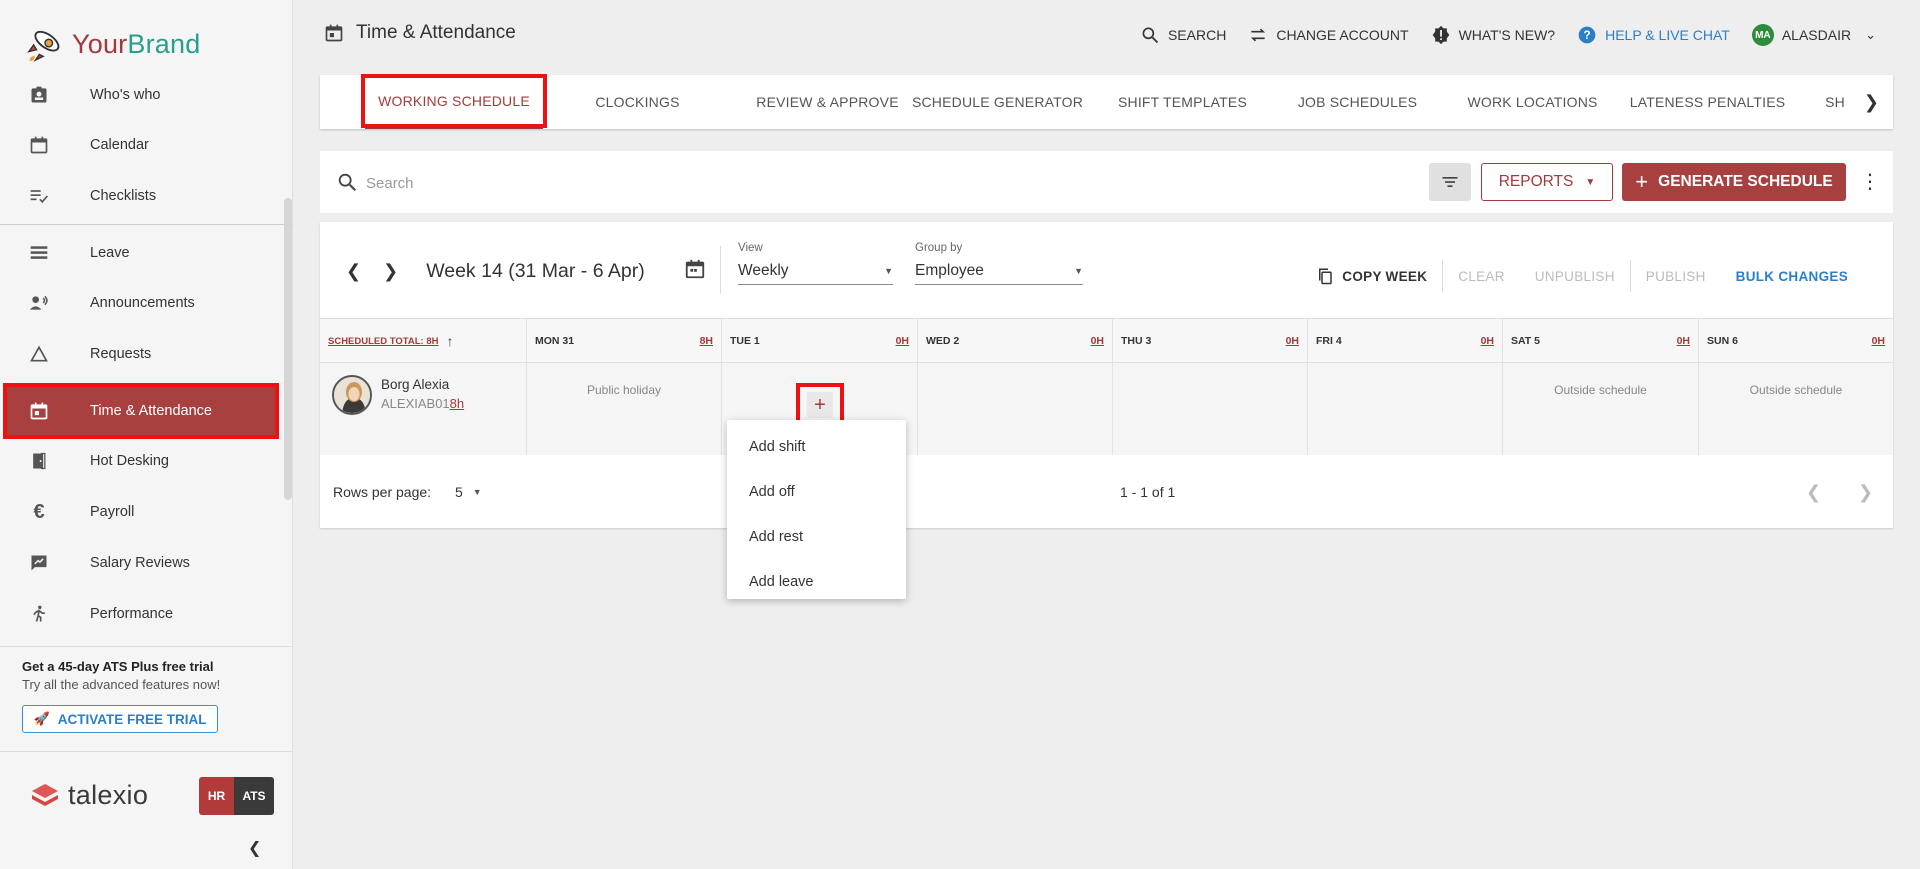 The image size is (1920, 869). Describe the element at coordinates (1385, 276) in the screenshot. I see `copy-week-label: COPY WEEK` at that location.